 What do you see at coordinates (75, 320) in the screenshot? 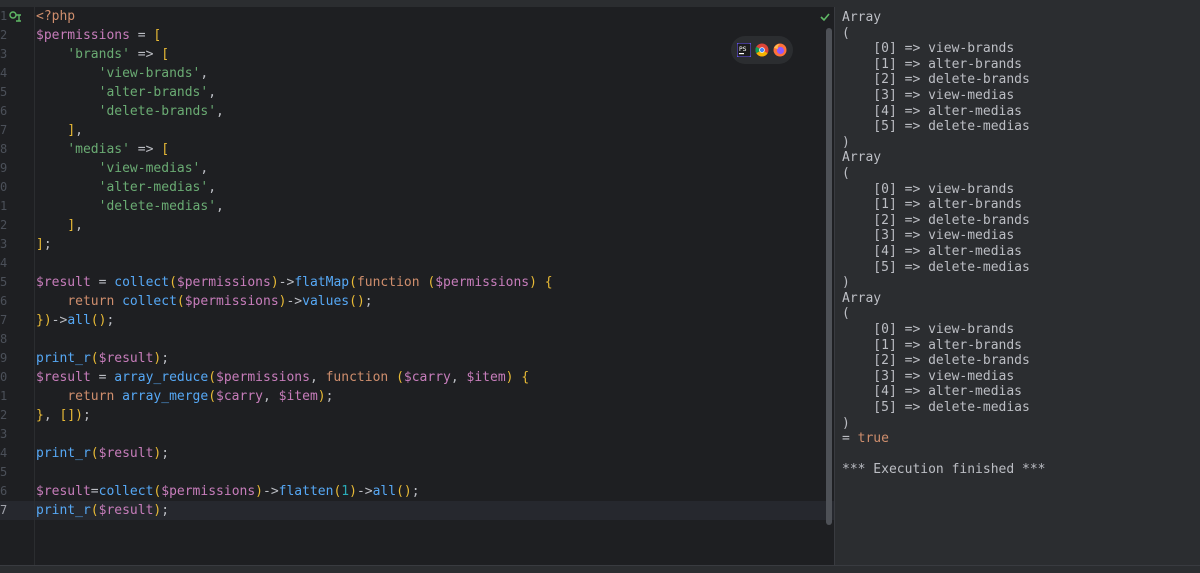
I see `code-text: })->all();` at bounding box center [75, 320].